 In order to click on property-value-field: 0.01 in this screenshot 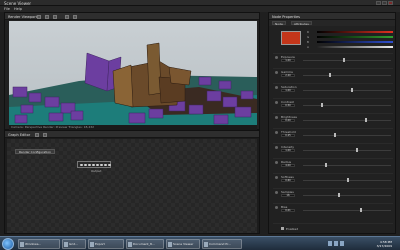, I will do `click(288, 210)`.